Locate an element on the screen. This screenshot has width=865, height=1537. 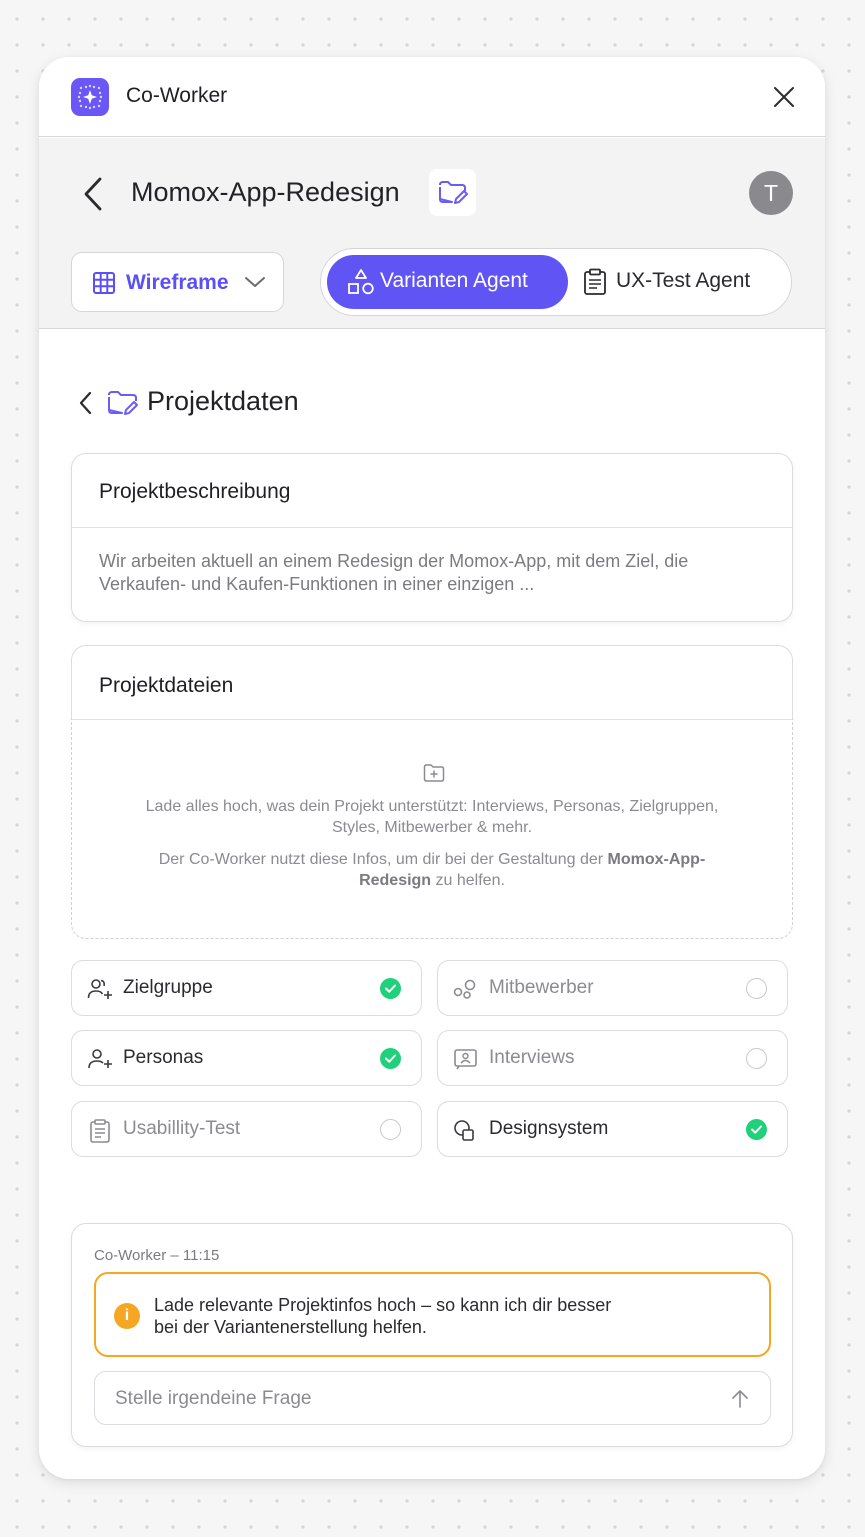
view-select-label: Wireframe is located at coordinates (177, 282).